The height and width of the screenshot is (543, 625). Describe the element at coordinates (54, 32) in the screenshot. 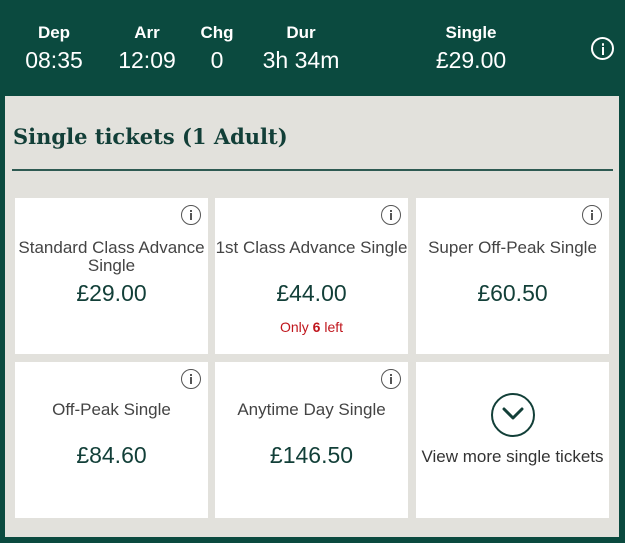

I see `departure-label: Dep` at that location.